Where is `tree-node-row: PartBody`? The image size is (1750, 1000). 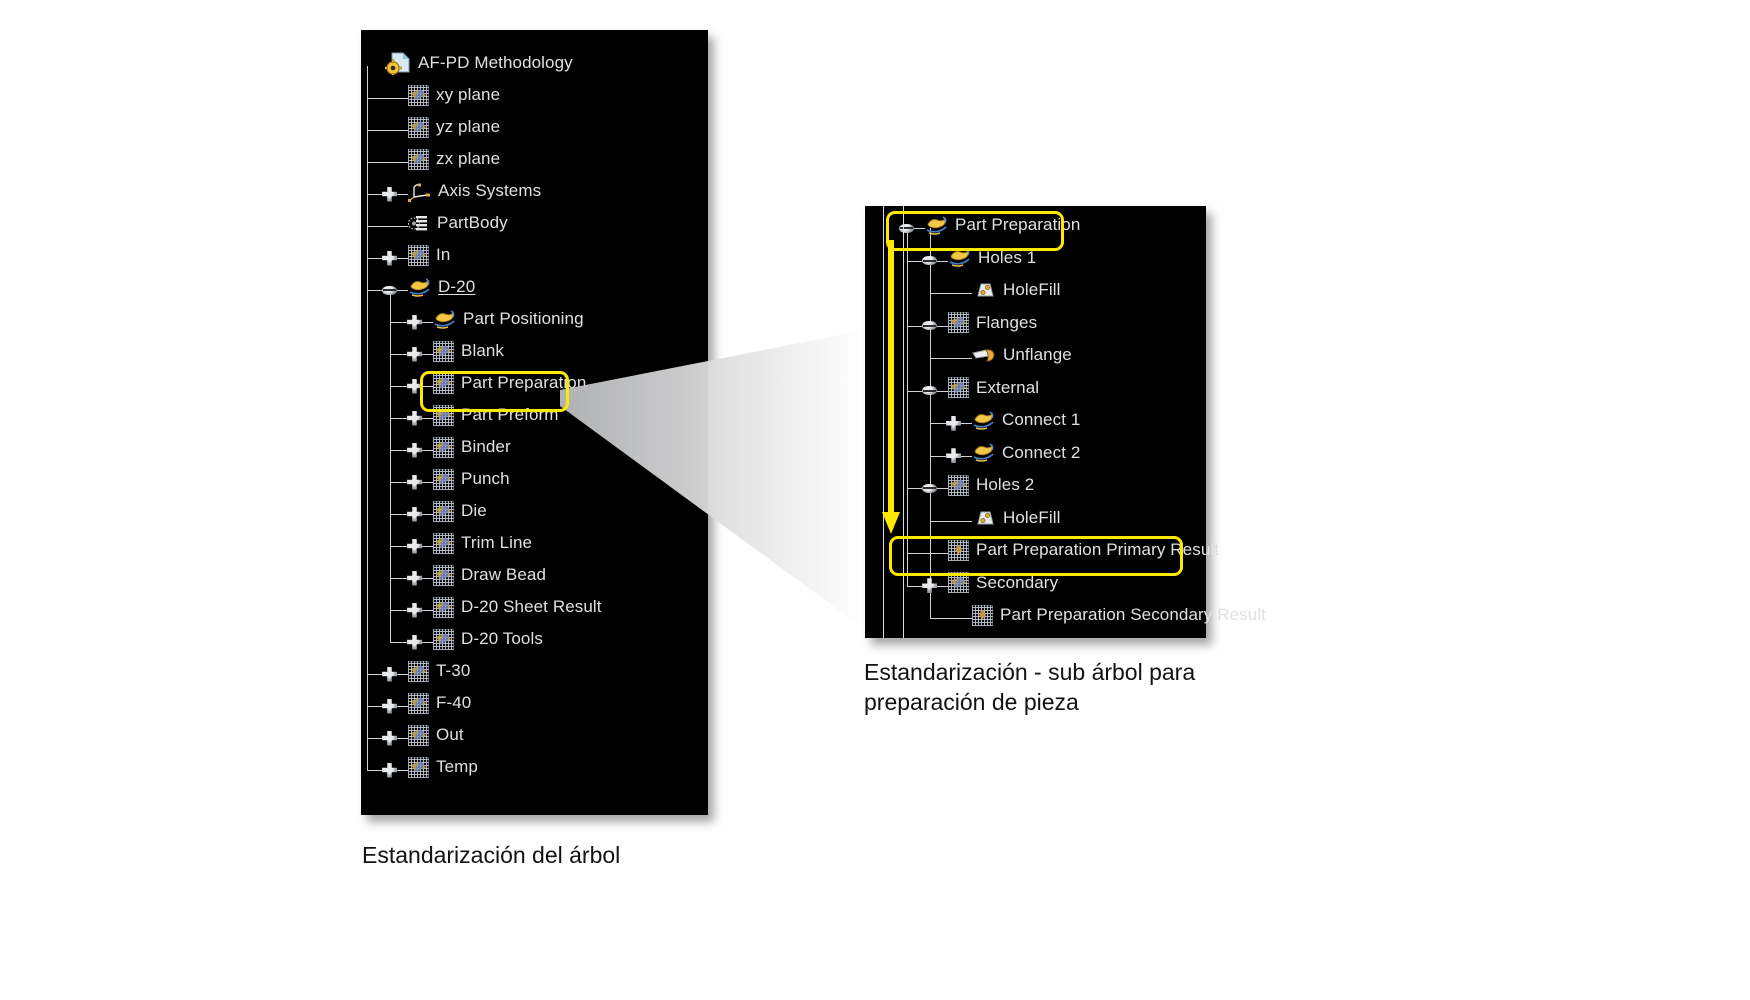 tree-node-row: PartBody is located at coordinates (457, 223).